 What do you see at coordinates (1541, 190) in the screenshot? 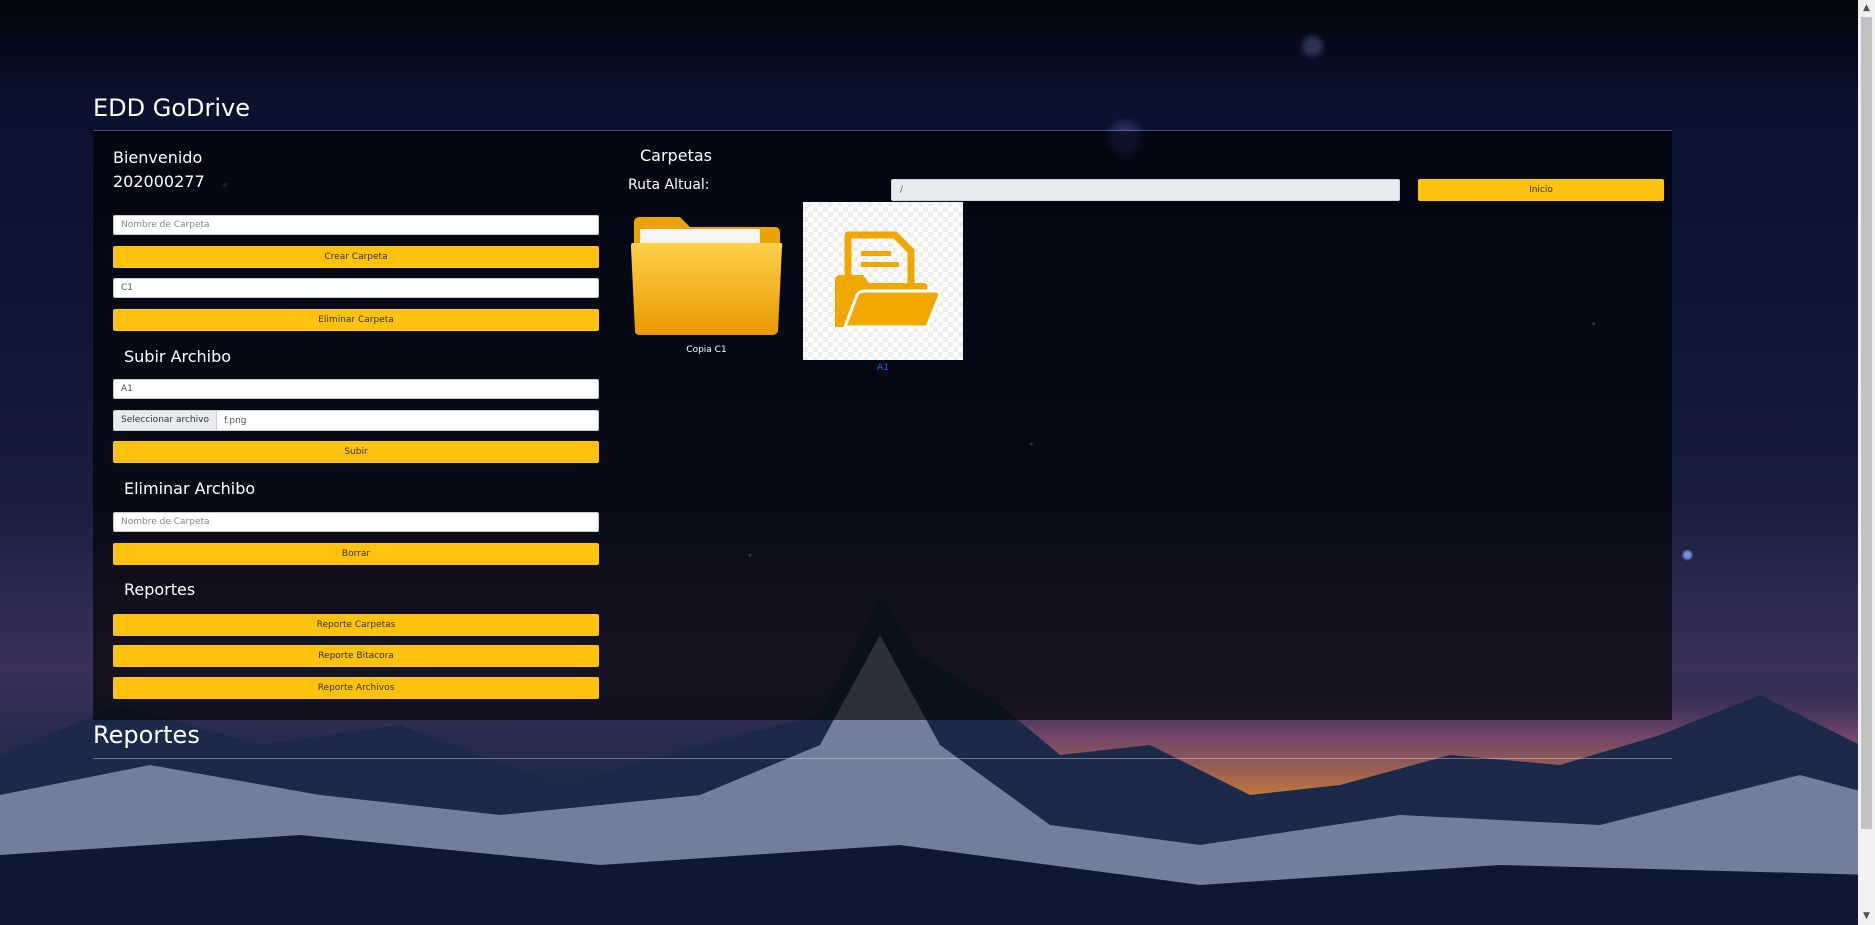
I see `home-button: Inicio` at bounding box center [1541, 190].